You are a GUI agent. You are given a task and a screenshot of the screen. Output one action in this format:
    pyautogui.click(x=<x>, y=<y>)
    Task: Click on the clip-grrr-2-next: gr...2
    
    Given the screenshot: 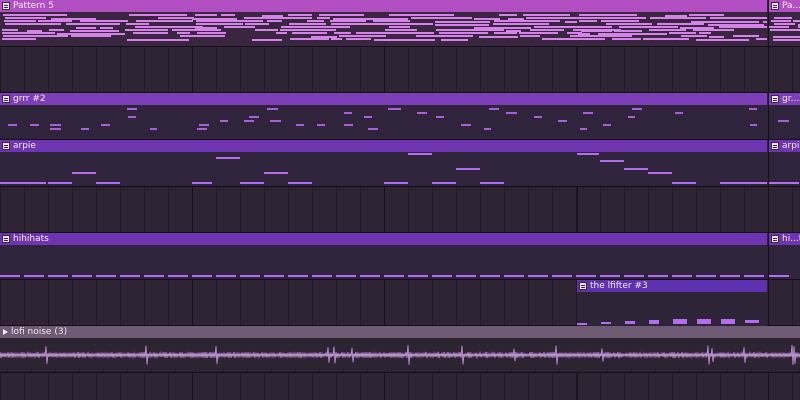 What is the action you would take?
    pyautogui.click(x=784, y=116)
    